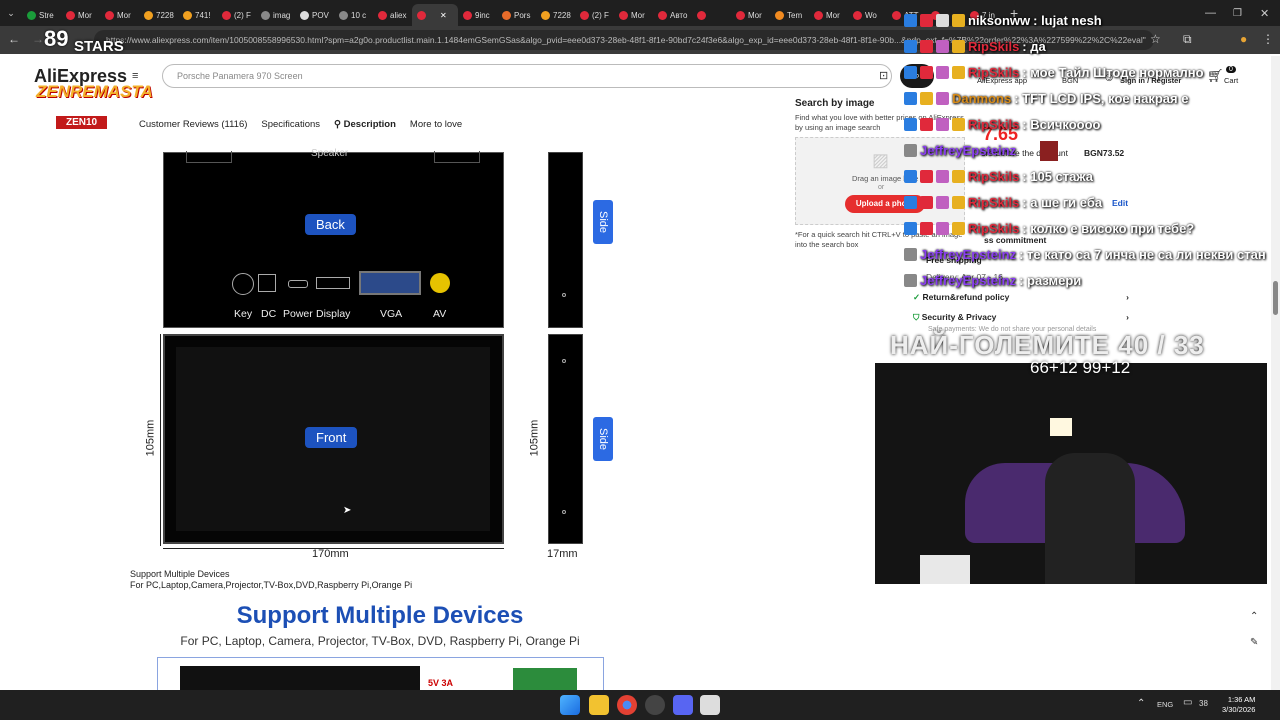 The height and width of the screenshot is (720, 1280). Describe the element at coordinates (443, 15) in the screenshot. I see `close-tab-icon: ✕` at that location.